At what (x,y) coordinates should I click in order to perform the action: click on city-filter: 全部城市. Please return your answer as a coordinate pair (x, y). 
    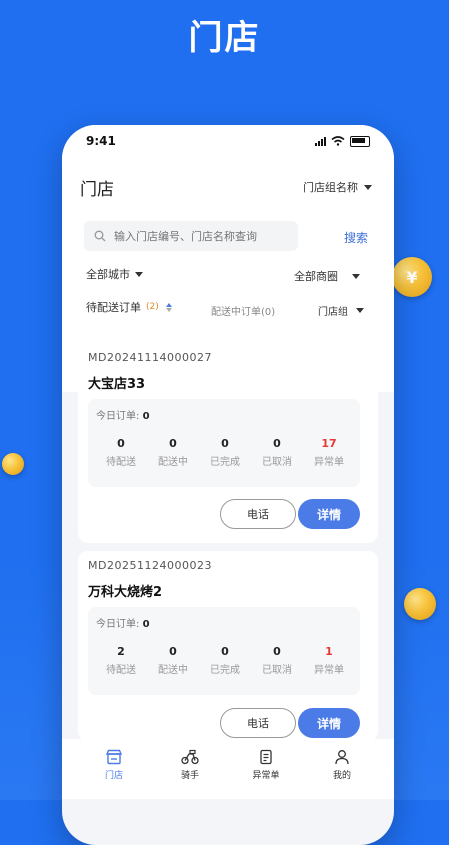
    Looking at the image, I should click on (114, 274).